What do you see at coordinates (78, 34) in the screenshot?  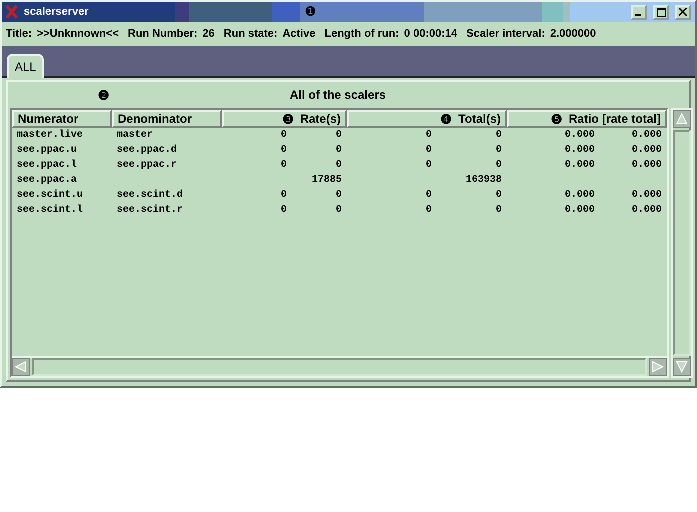 I see `info-value: >>Unknnown<<` at bounding box center [78, 34].